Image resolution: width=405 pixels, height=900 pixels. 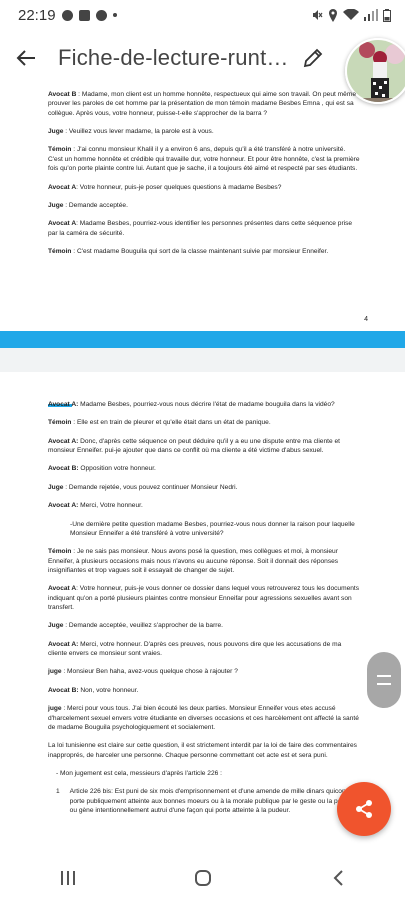 I want to click on paragraph: Juge : Demande acceptée., so click(x=204, y=205).